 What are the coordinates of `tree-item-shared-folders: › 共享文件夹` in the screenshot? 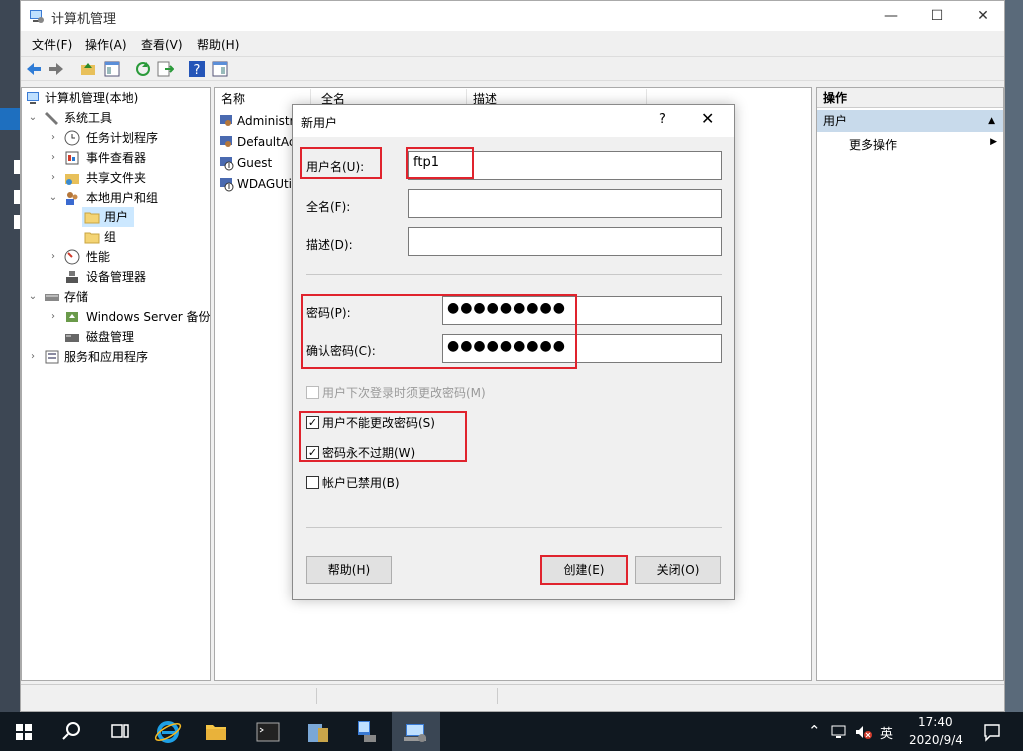 It's located at (128, 178).